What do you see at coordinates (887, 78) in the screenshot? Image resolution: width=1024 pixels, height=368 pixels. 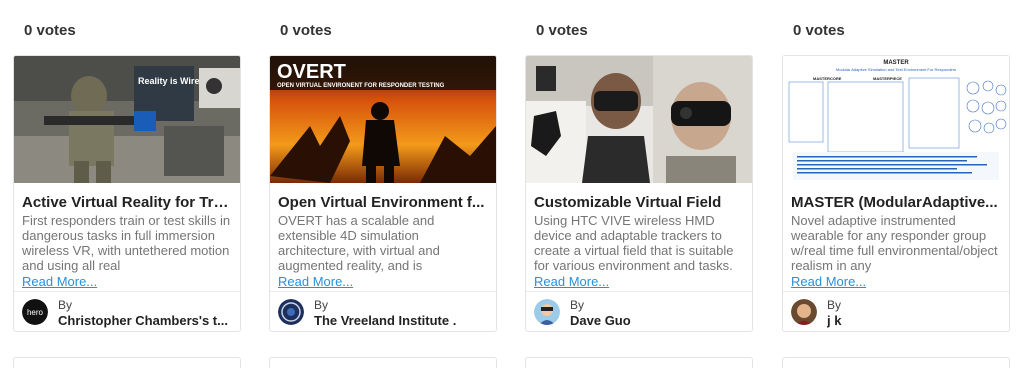 I see `thumbnail-label: MASTERPIECE` at bounding box center [887, 78].